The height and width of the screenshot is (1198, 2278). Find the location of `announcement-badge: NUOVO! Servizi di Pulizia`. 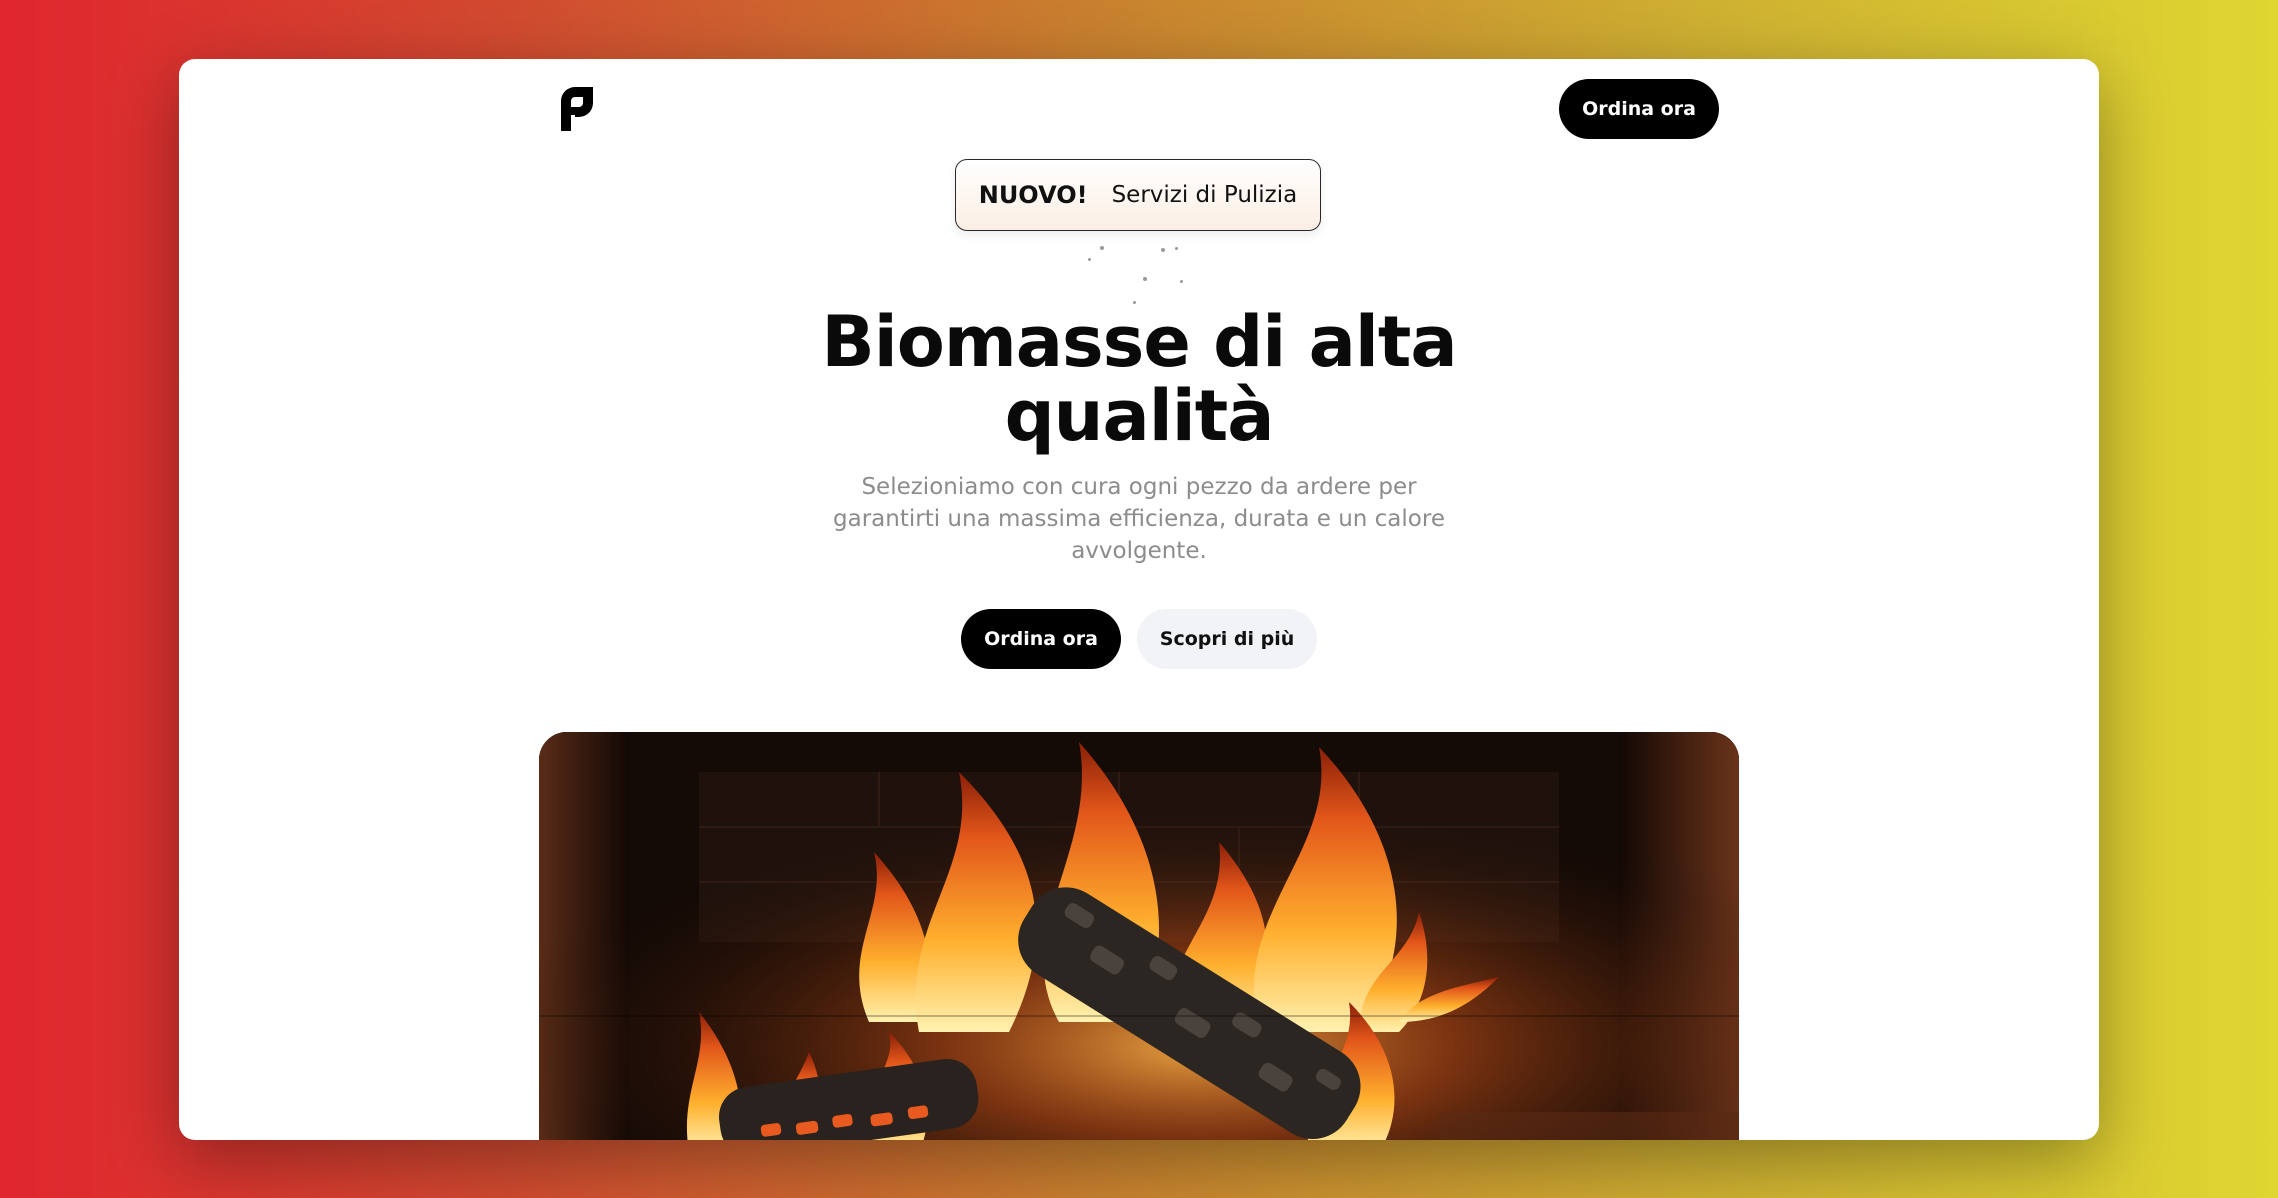

announcement-badge: NUOVO! Servizi di Pulizia is located at coordinates (1138, 195).